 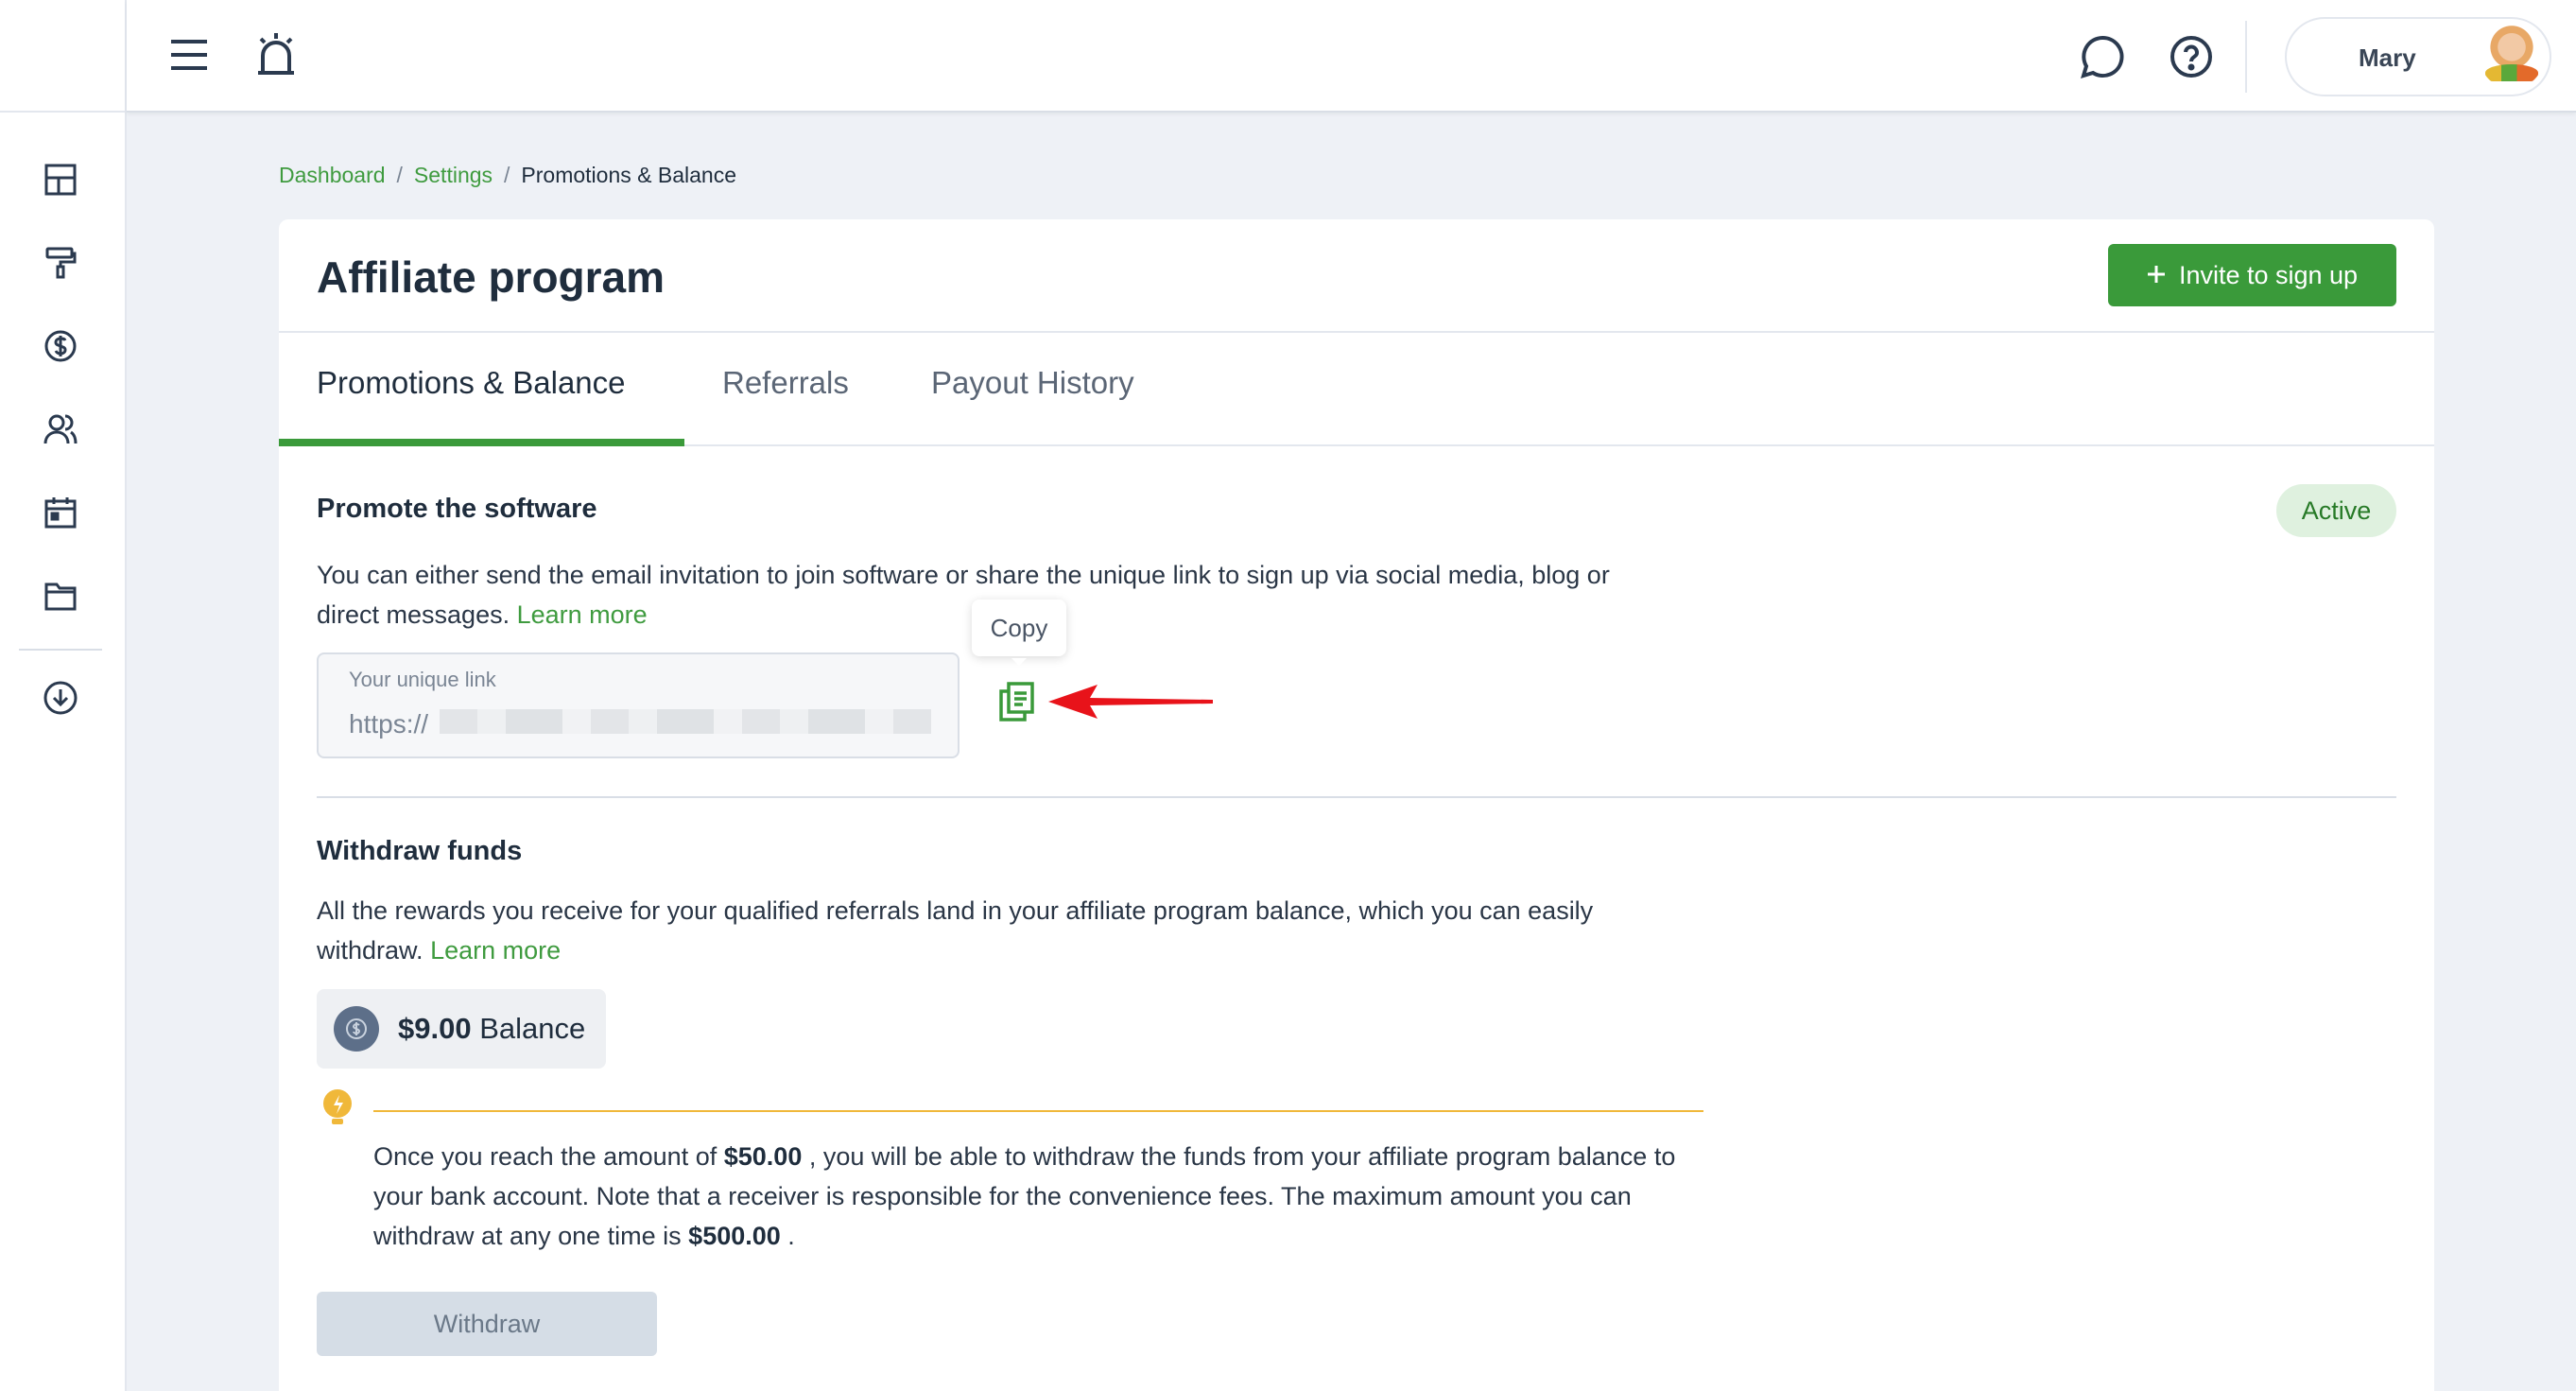 What do you see at coordinates (1019, 633) in the screenshot?
I see `copy-tooltip: Copy` at bounding box center [1019, 633].